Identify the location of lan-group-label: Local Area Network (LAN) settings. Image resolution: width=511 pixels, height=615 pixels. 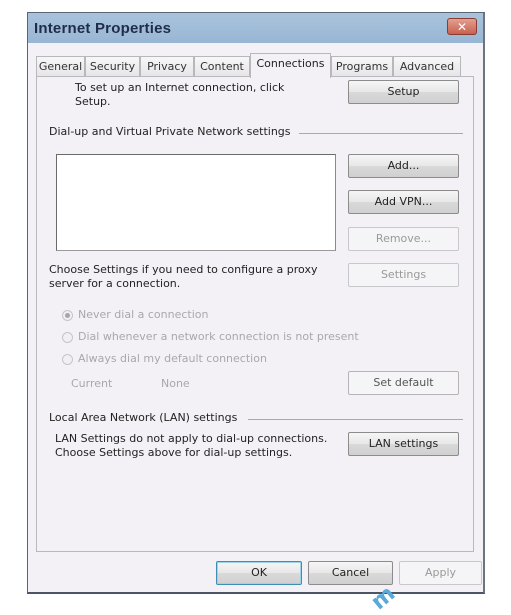
(143, 417).